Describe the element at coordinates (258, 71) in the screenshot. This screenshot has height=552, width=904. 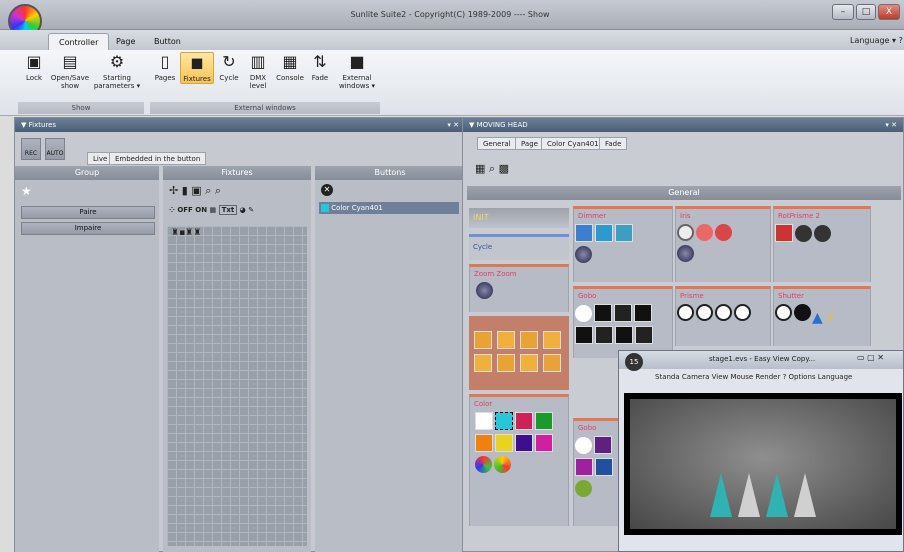
I see `dmx-level-button: ▥ DMX level` at that location.